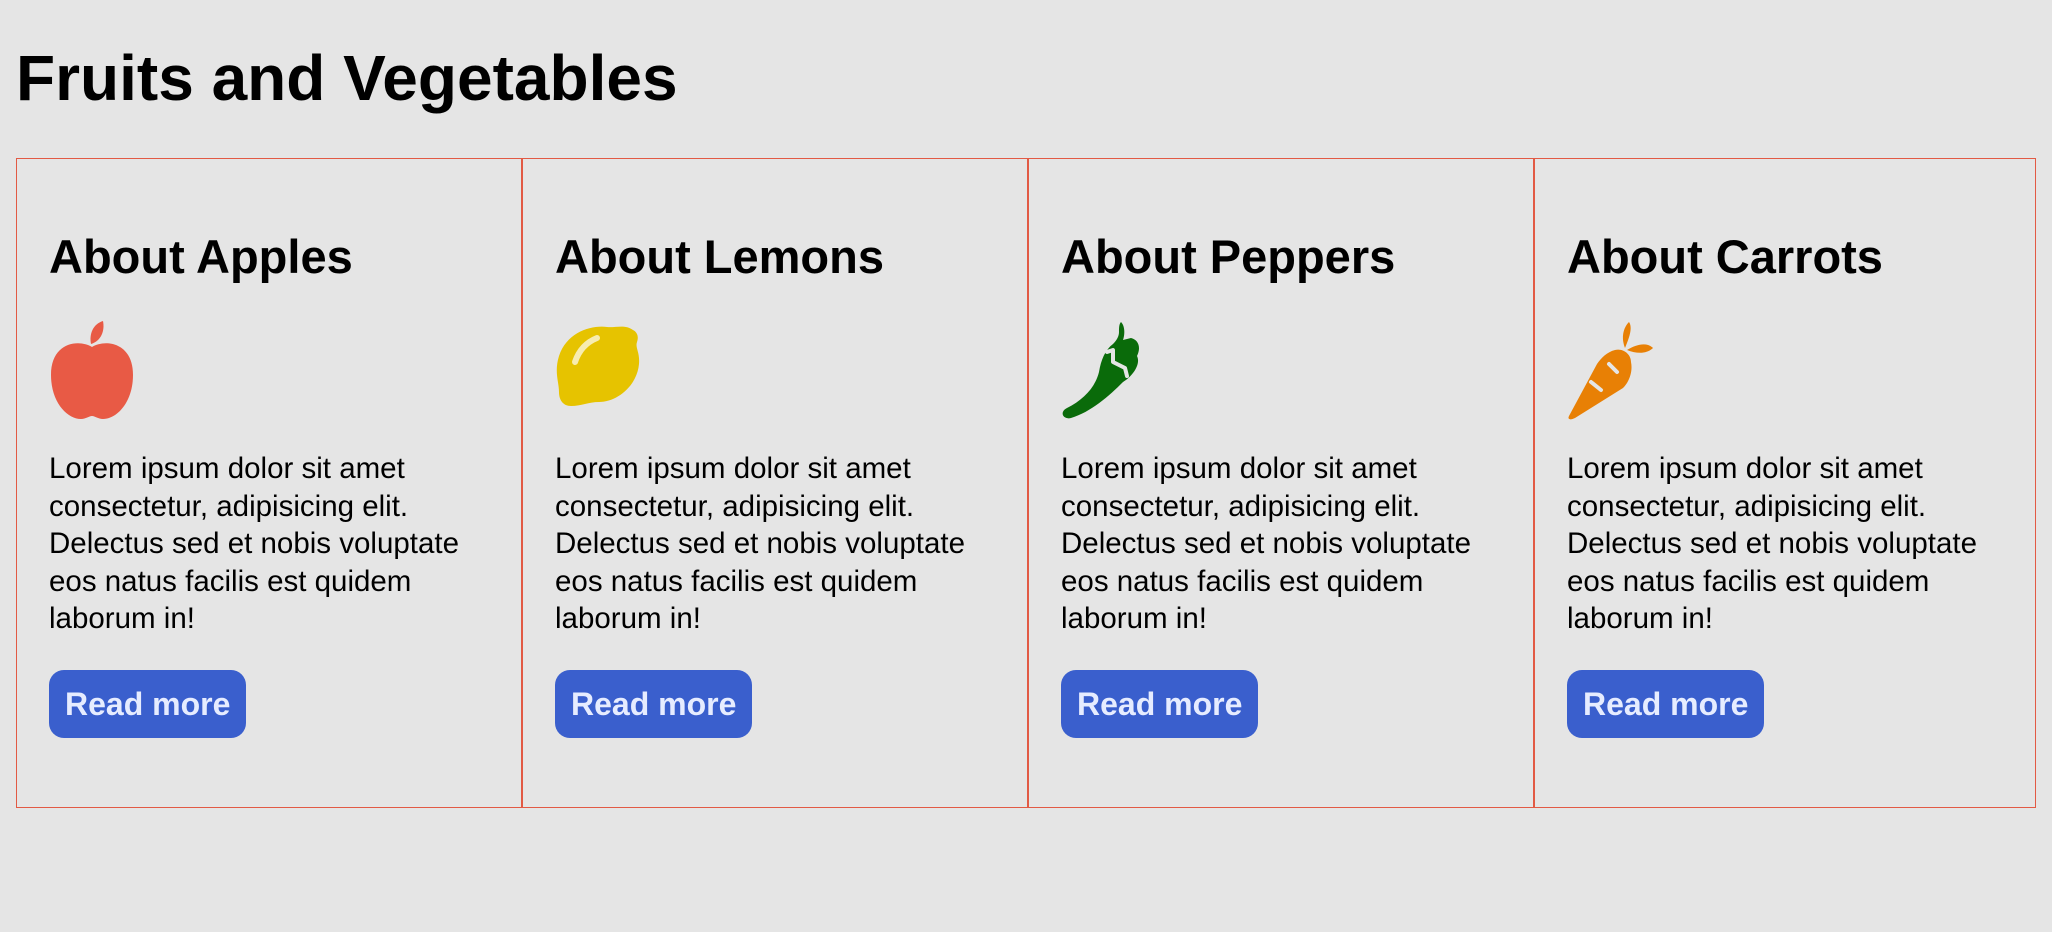 This screenshot has height=932, width=2052. Describe the element at coordinates (598, 370) in the screenshot. I see `lemon-icon` at that location.